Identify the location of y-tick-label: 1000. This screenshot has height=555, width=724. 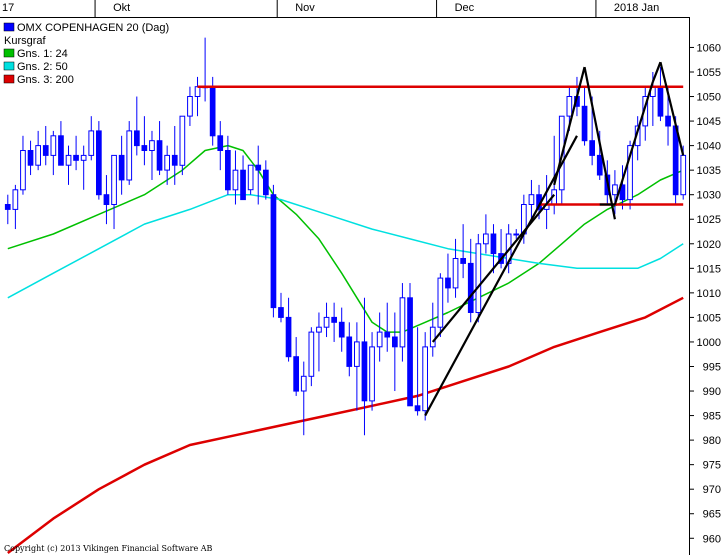
(709, 343).